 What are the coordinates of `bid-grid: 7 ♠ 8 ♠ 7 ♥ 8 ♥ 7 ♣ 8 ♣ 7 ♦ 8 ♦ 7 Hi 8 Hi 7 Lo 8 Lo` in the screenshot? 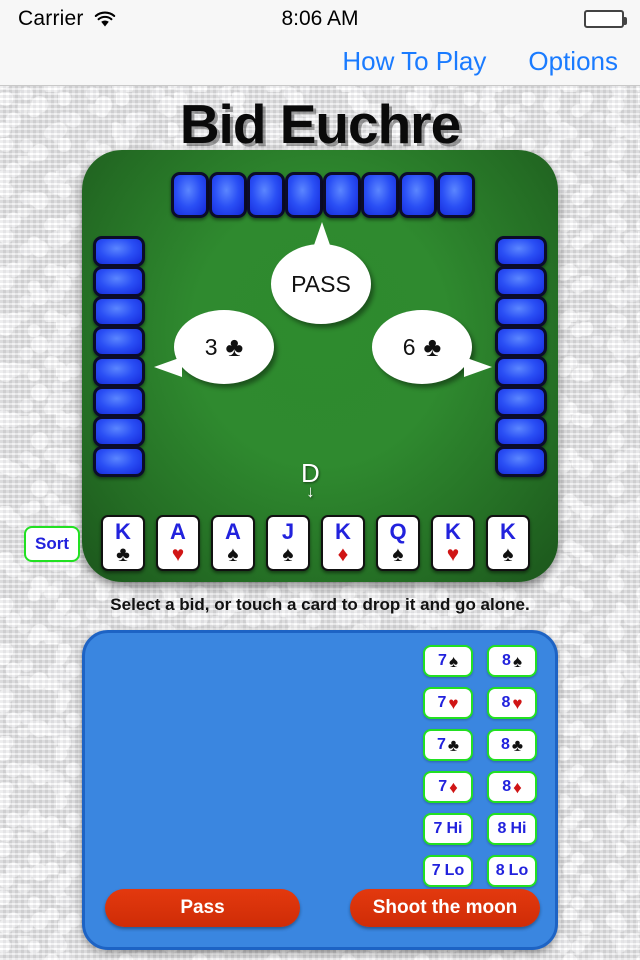 It's located at (480, 766).